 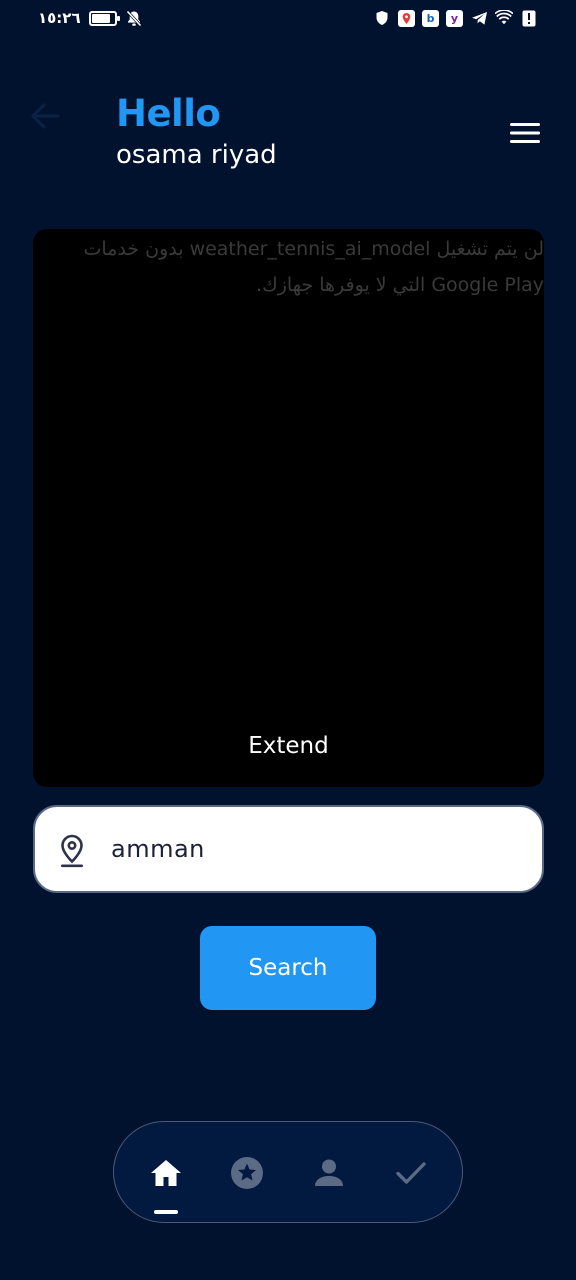 I want to click on yahoo-app-icon: y, so click(x=454, y=18).